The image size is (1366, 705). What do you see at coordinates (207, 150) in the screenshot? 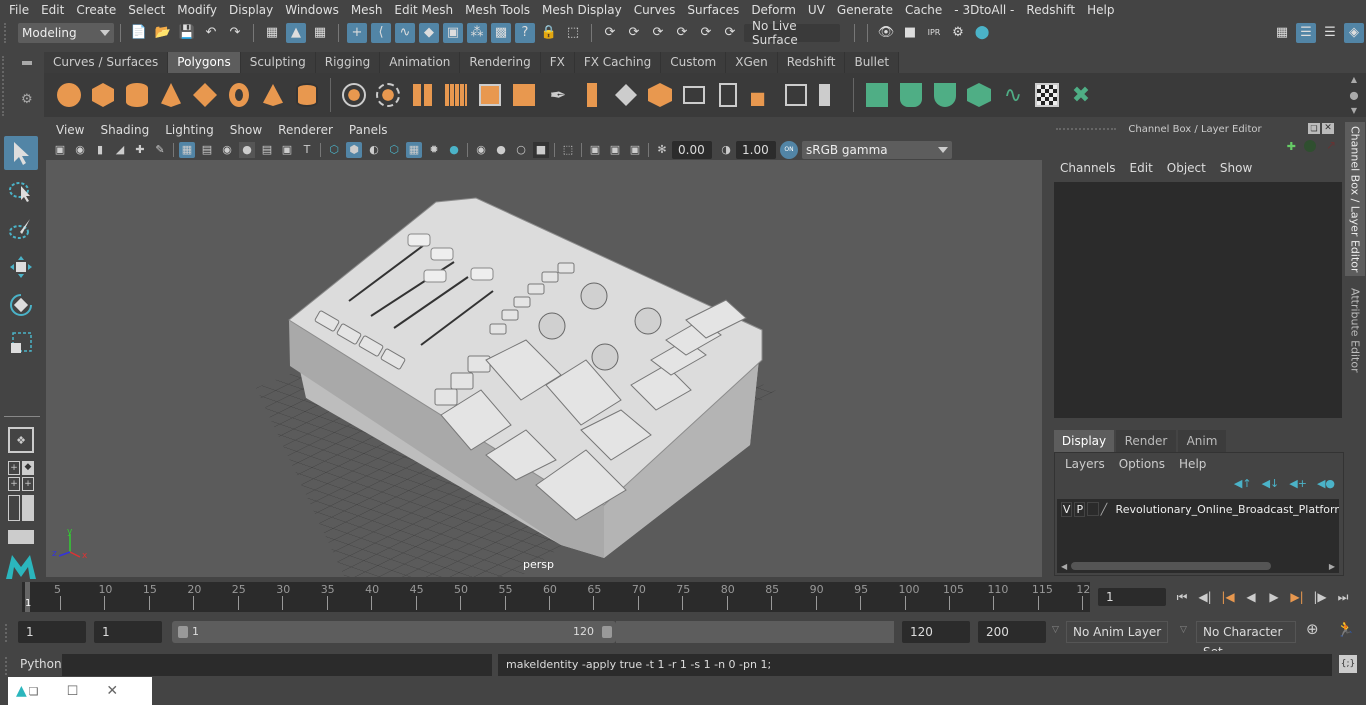
I see `film-gate-icon: ▤` at bounding box center [207, 150].